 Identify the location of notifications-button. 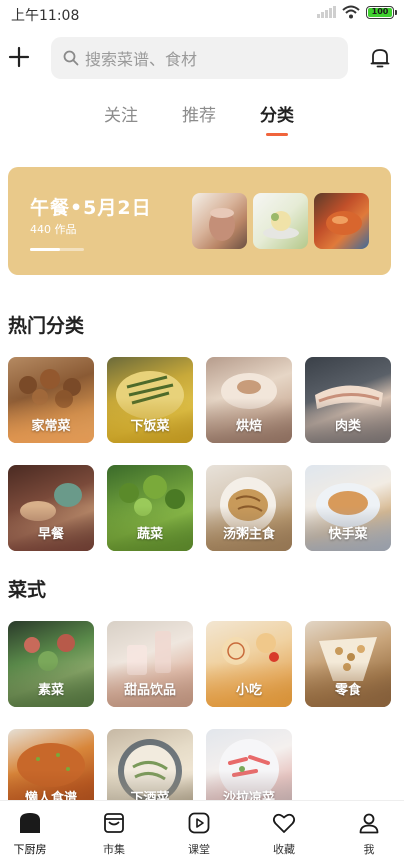
(380, 58).